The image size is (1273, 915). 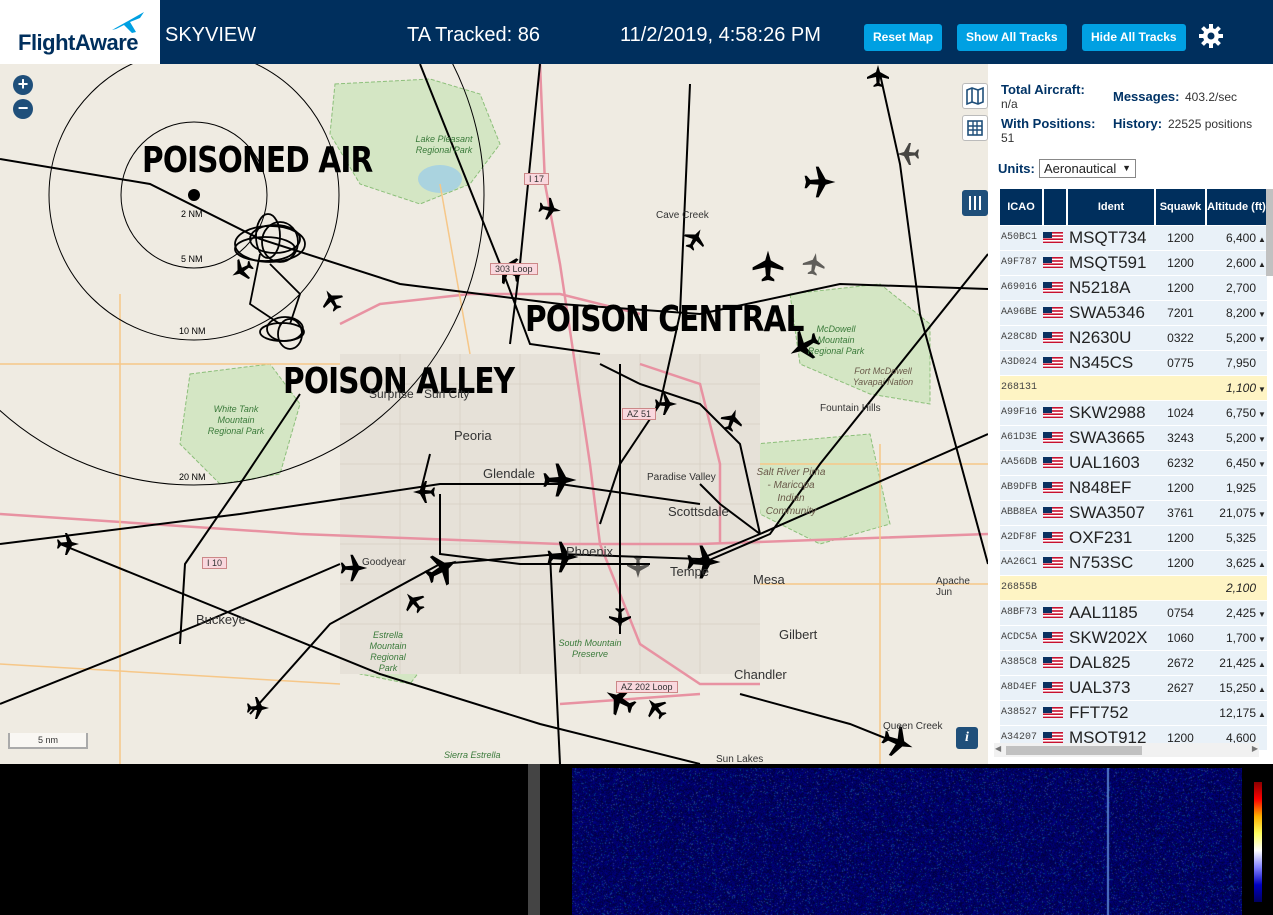 I want to click on table-row: A8BF73 AAL1185 0754 2,425 ▼, so click(x=1133, y=612).